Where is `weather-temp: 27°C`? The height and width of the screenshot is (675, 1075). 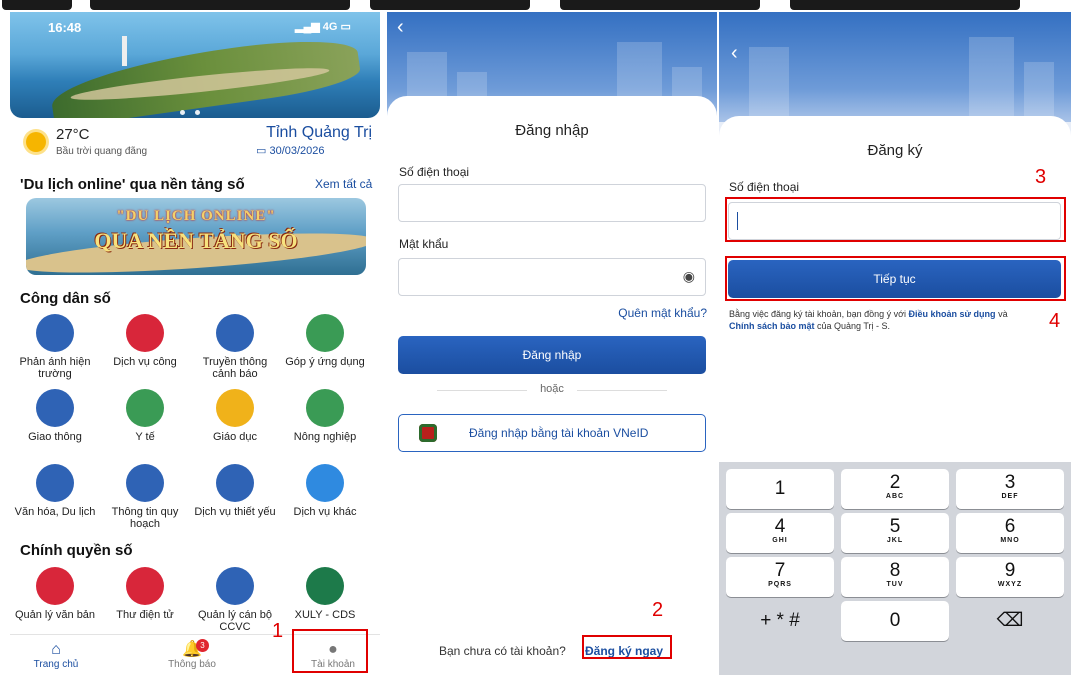
weather-temp: 27°C is located at coordinates (73, 134).